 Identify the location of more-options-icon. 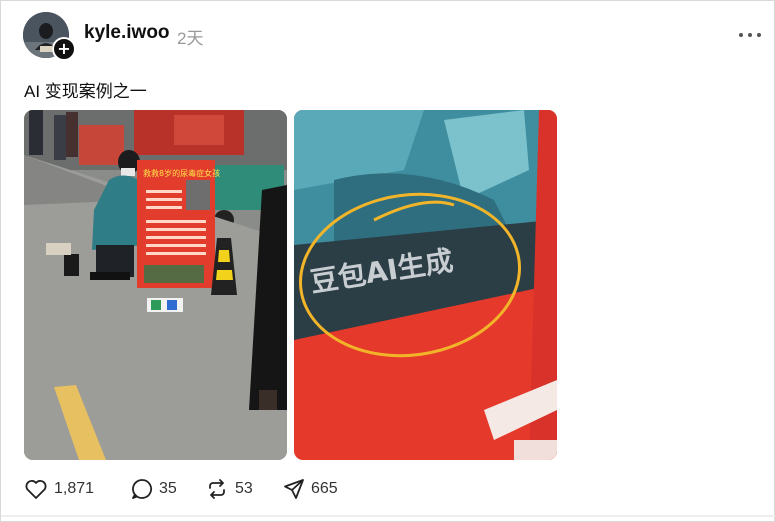
(750, 35).